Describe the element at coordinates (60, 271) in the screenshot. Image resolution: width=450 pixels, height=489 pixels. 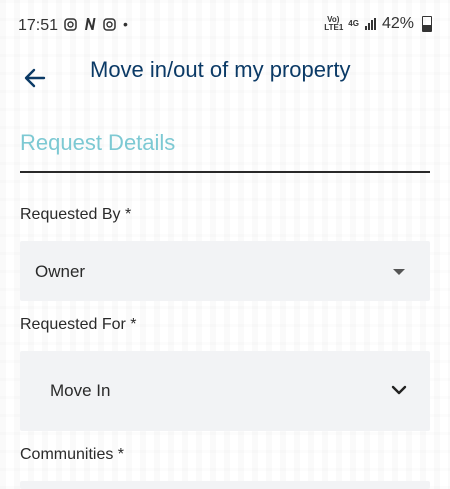
I see `requested-by-value: Owner` at that location.